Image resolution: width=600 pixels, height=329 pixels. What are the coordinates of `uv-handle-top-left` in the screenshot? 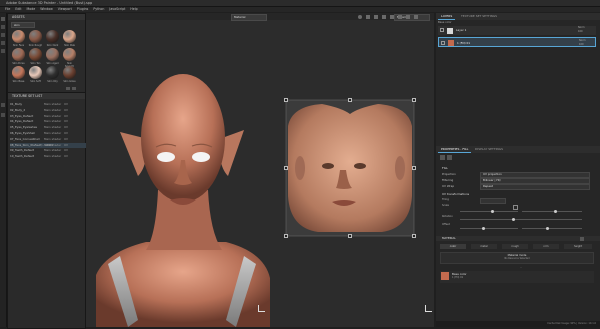 It's located at (286, 100).